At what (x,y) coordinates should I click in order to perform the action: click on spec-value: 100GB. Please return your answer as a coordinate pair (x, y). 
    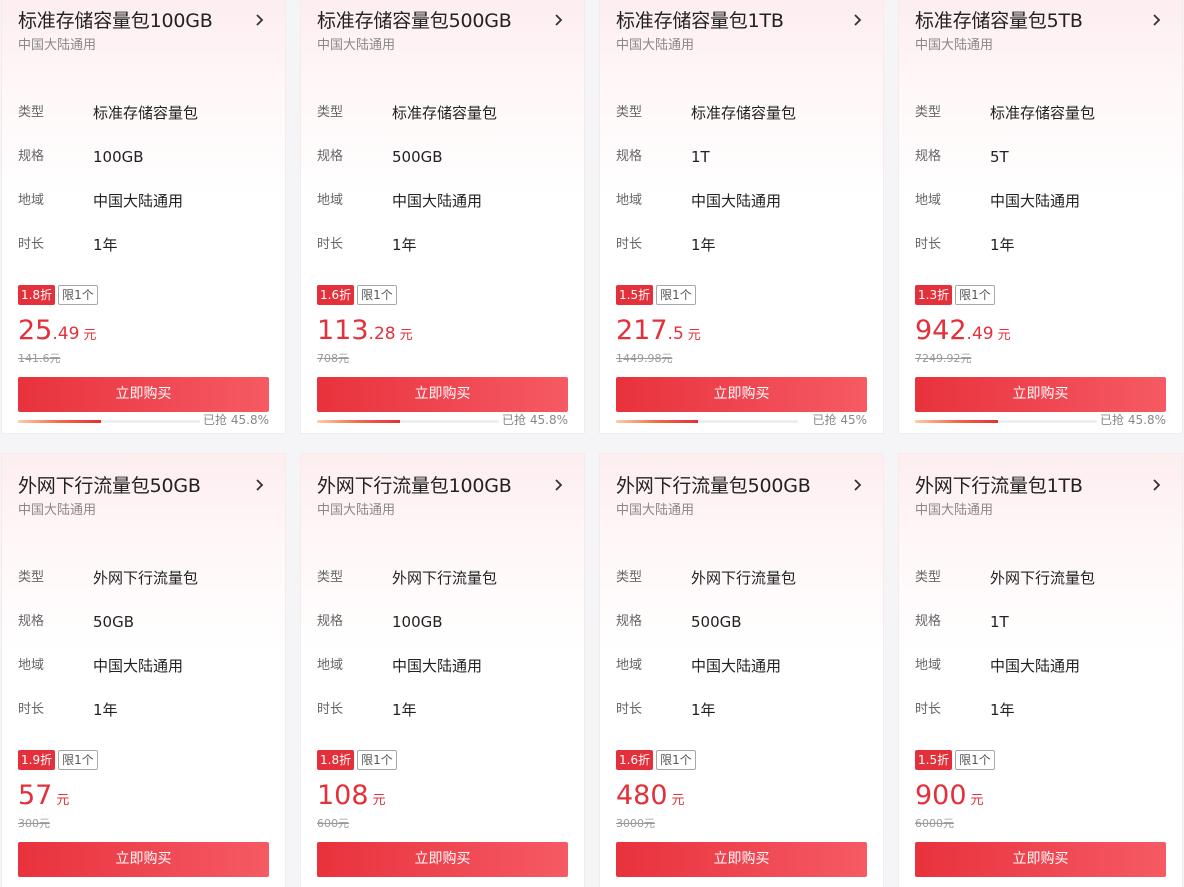
    Looking at the image, I should click on (118, 157).